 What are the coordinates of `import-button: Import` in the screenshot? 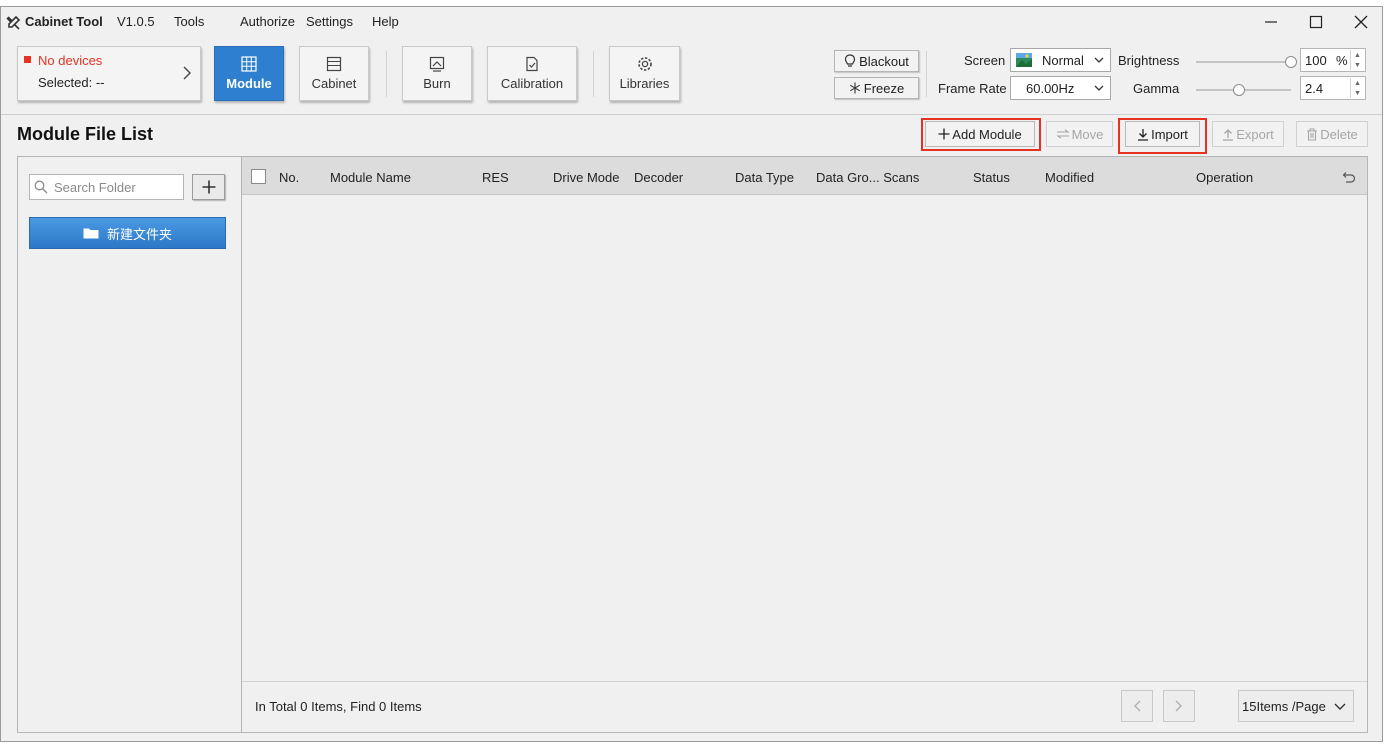 It's located at (1162, 134).